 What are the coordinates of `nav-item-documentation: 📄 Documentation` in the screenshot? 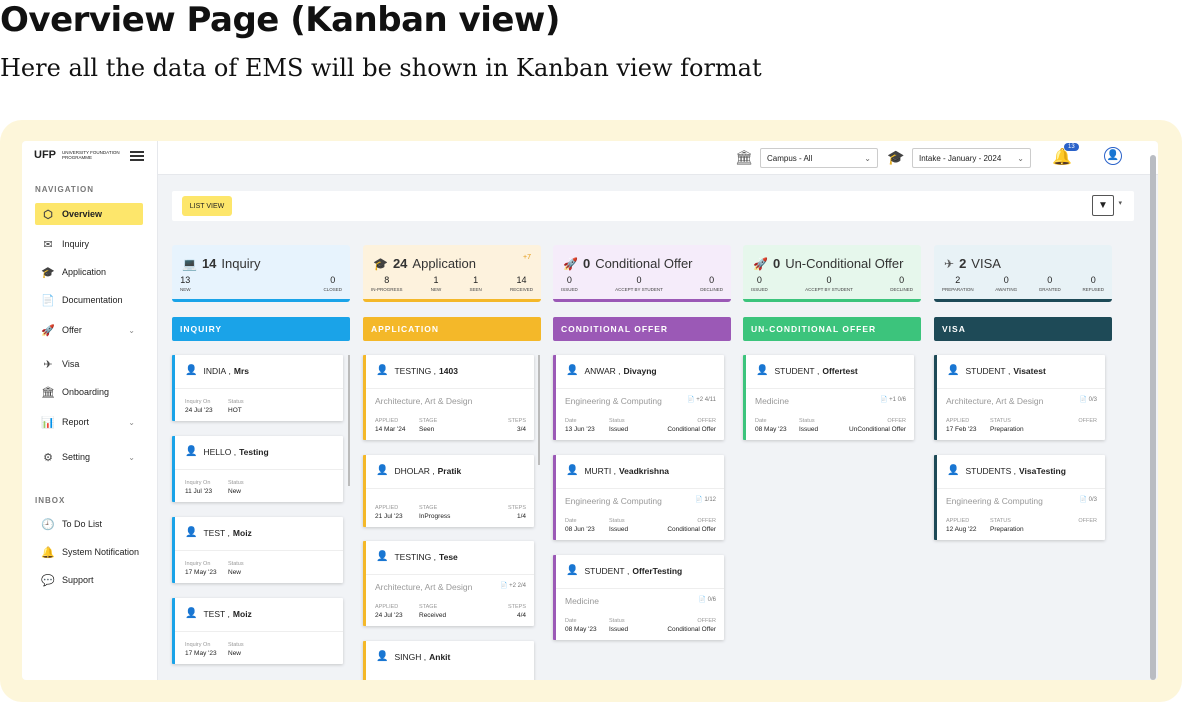 It's located at (89, 300).